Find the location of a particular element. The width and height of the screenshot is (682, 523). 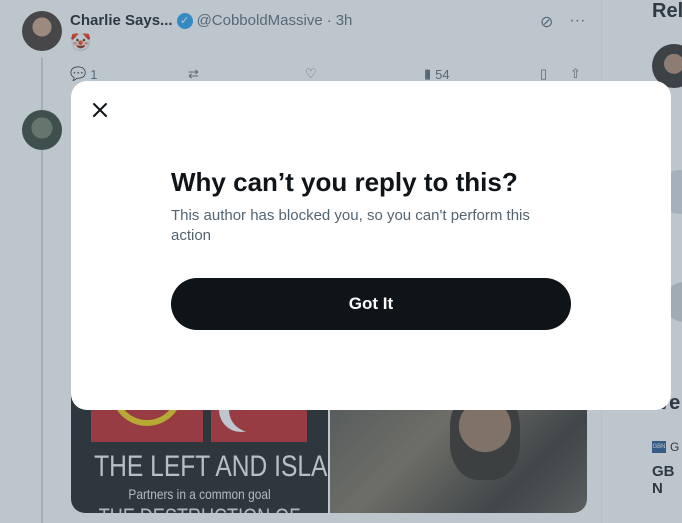

close-button is located at coordinates (100, 110).